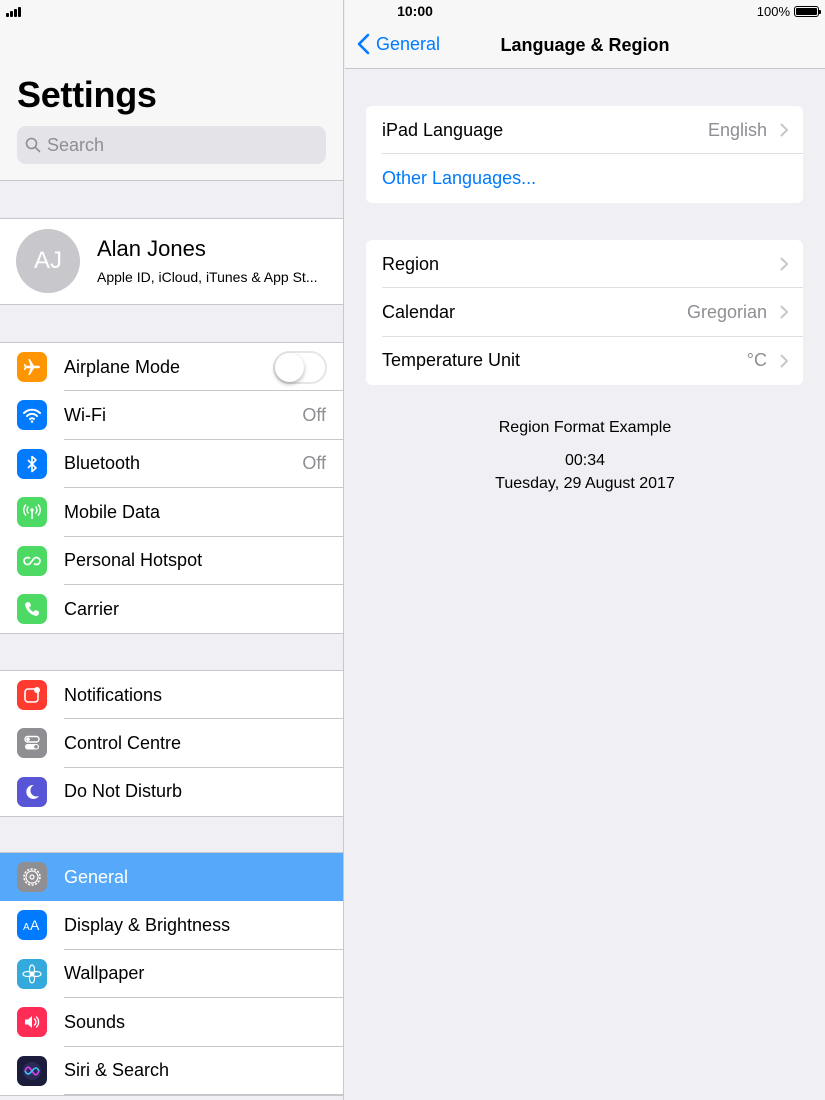 The height and width of the screenshot is (1100, 825). I want to click on temperature-unit-row: Temperature Unit °C, so click(584, 361).